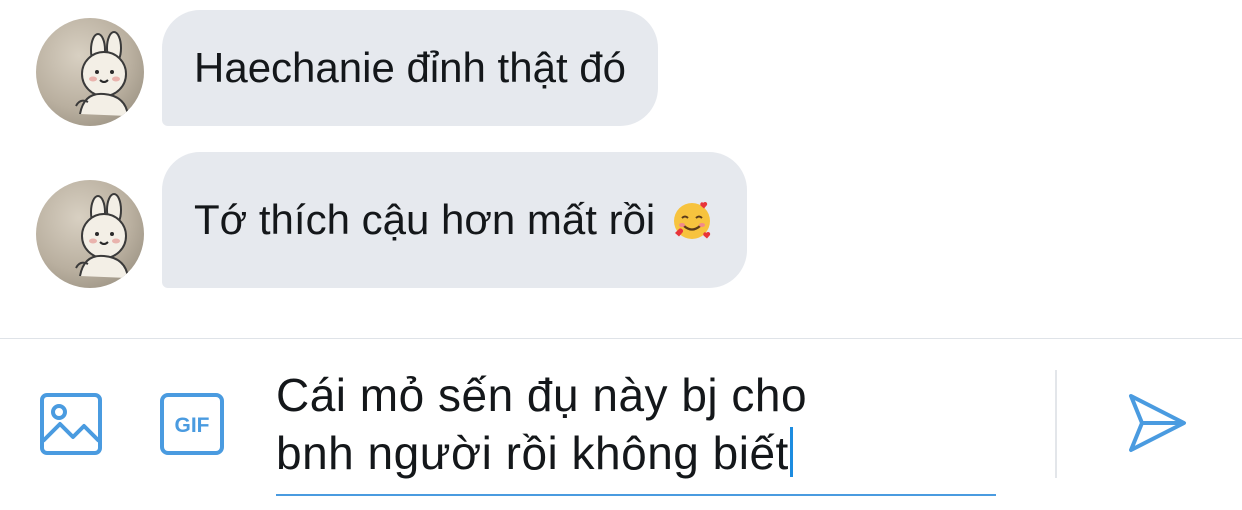 This screenshot has width=1242, height=510. I want to click on send-icon, so click(1157, 423).